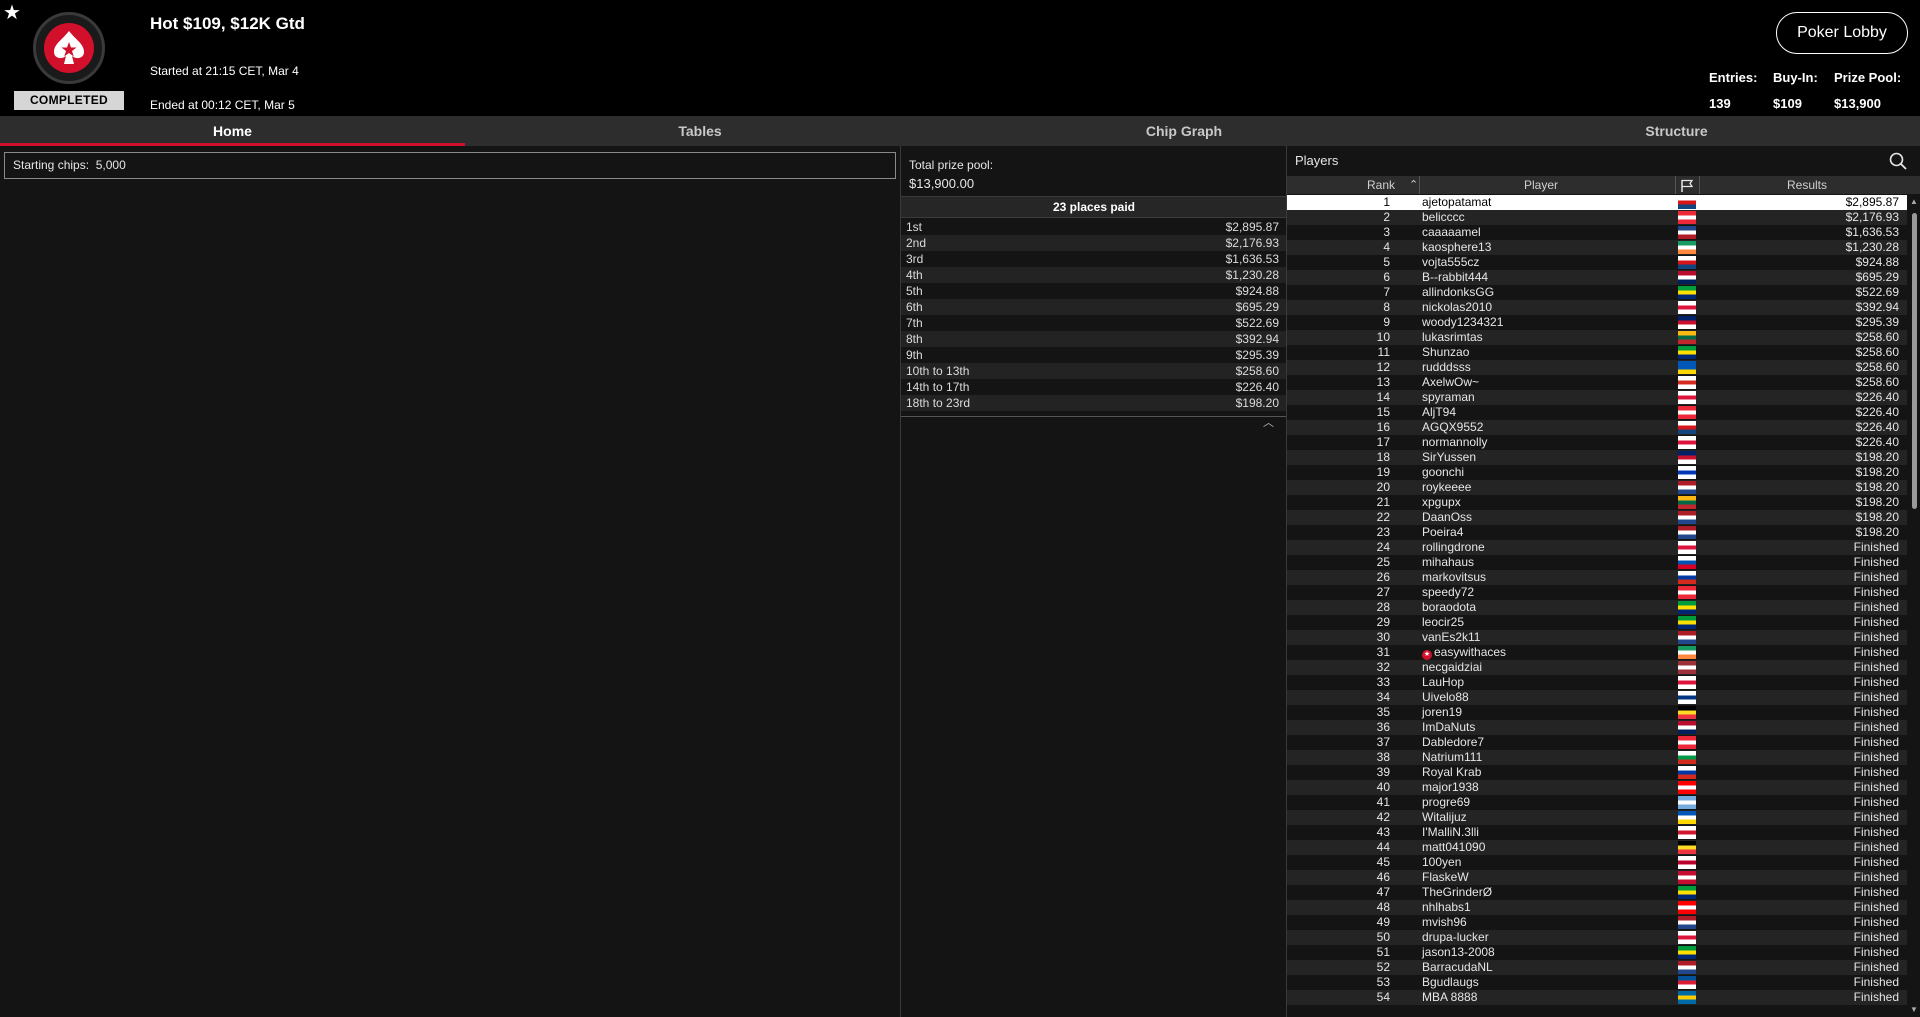  I want to click on player-row: 36 ImDaNuts Finished, so click(1597, 727).